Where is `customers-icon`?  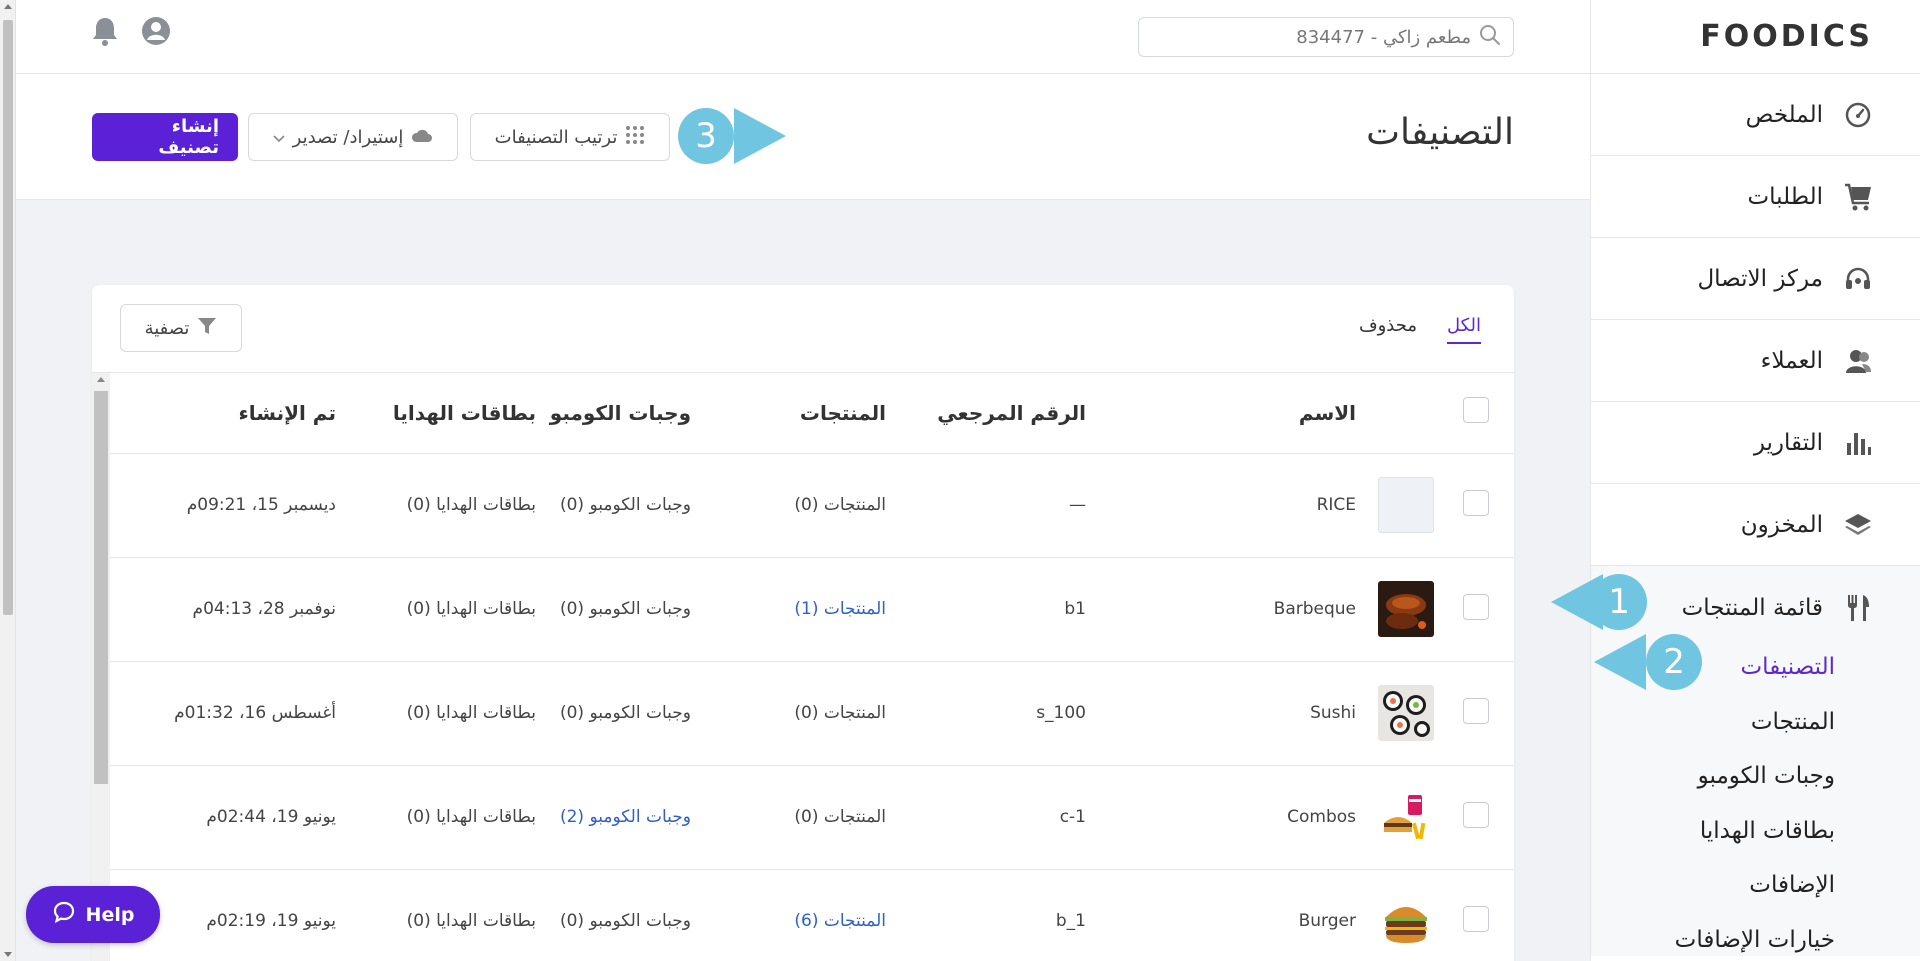
customers-icon is located at coordinates (1858, 361).